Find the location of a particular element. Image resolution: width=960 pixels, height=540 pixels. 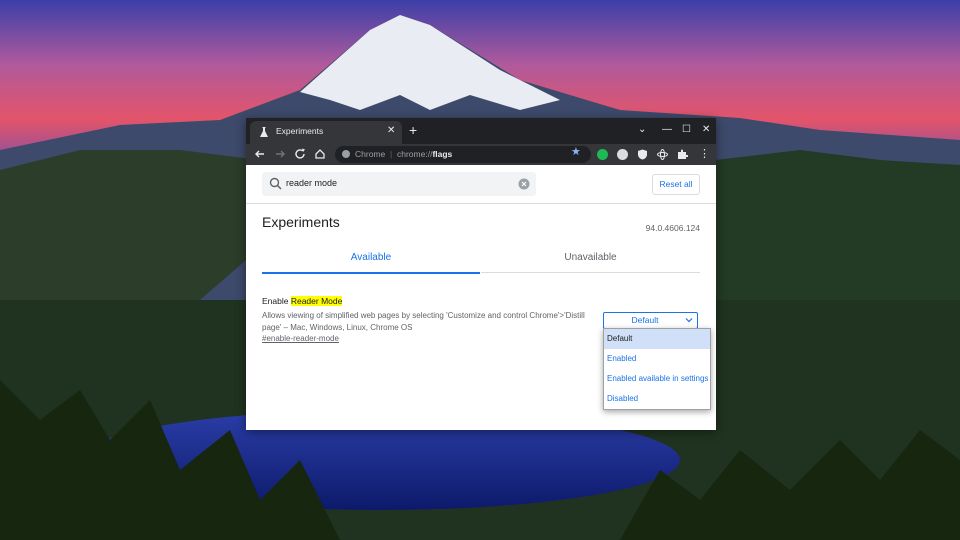

reset-all-button: Reset all is located at coordinates (676, 184).